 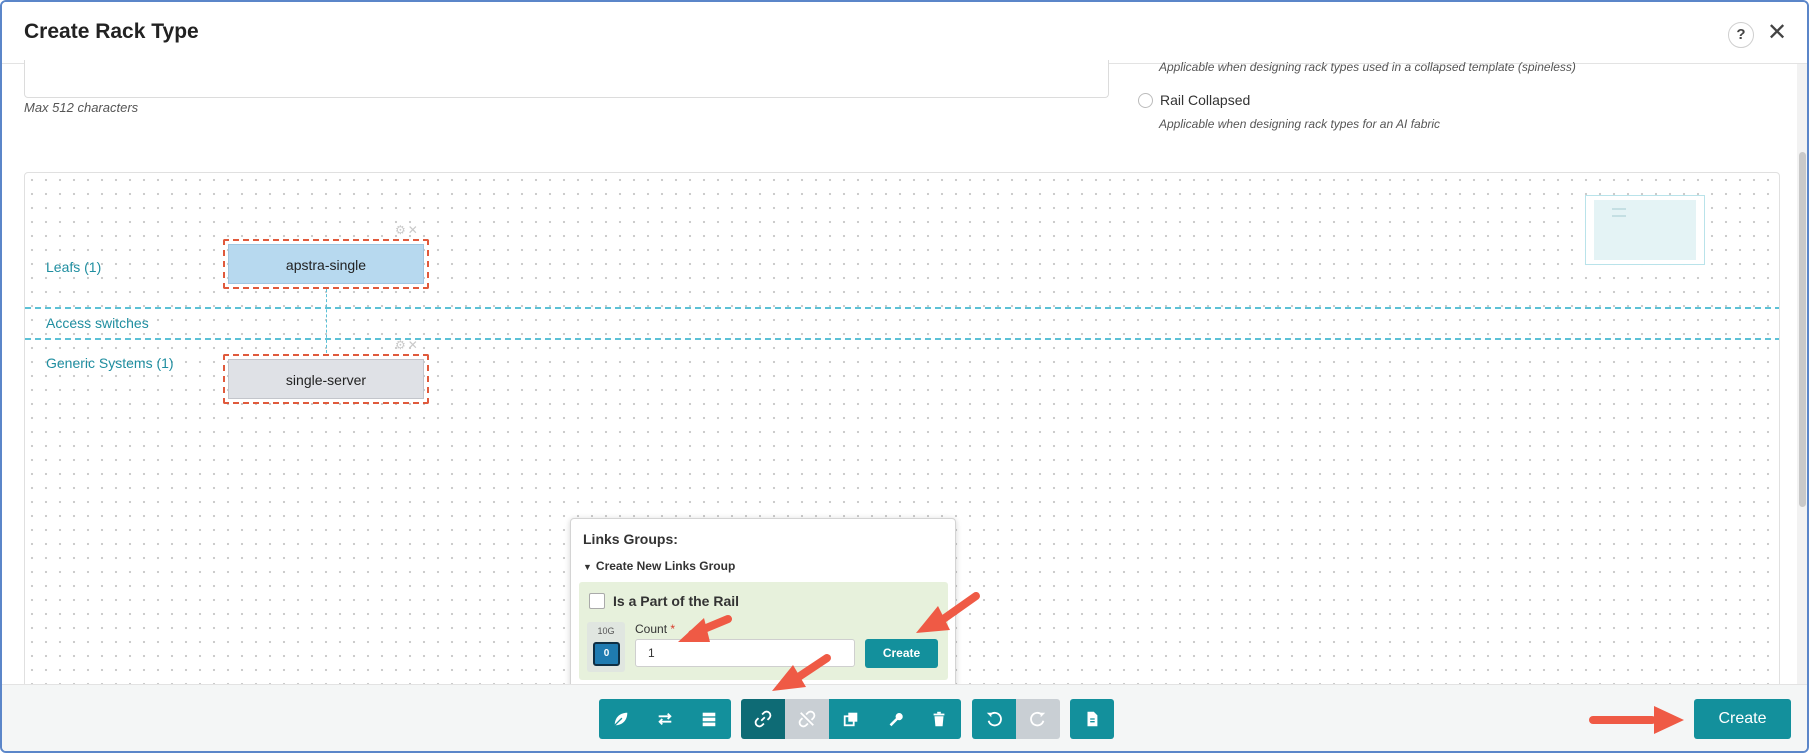 What do you see at coordinates (606, 654) in the screenshot?
I see `port-selector: 0` at bounding box center [606, 654].